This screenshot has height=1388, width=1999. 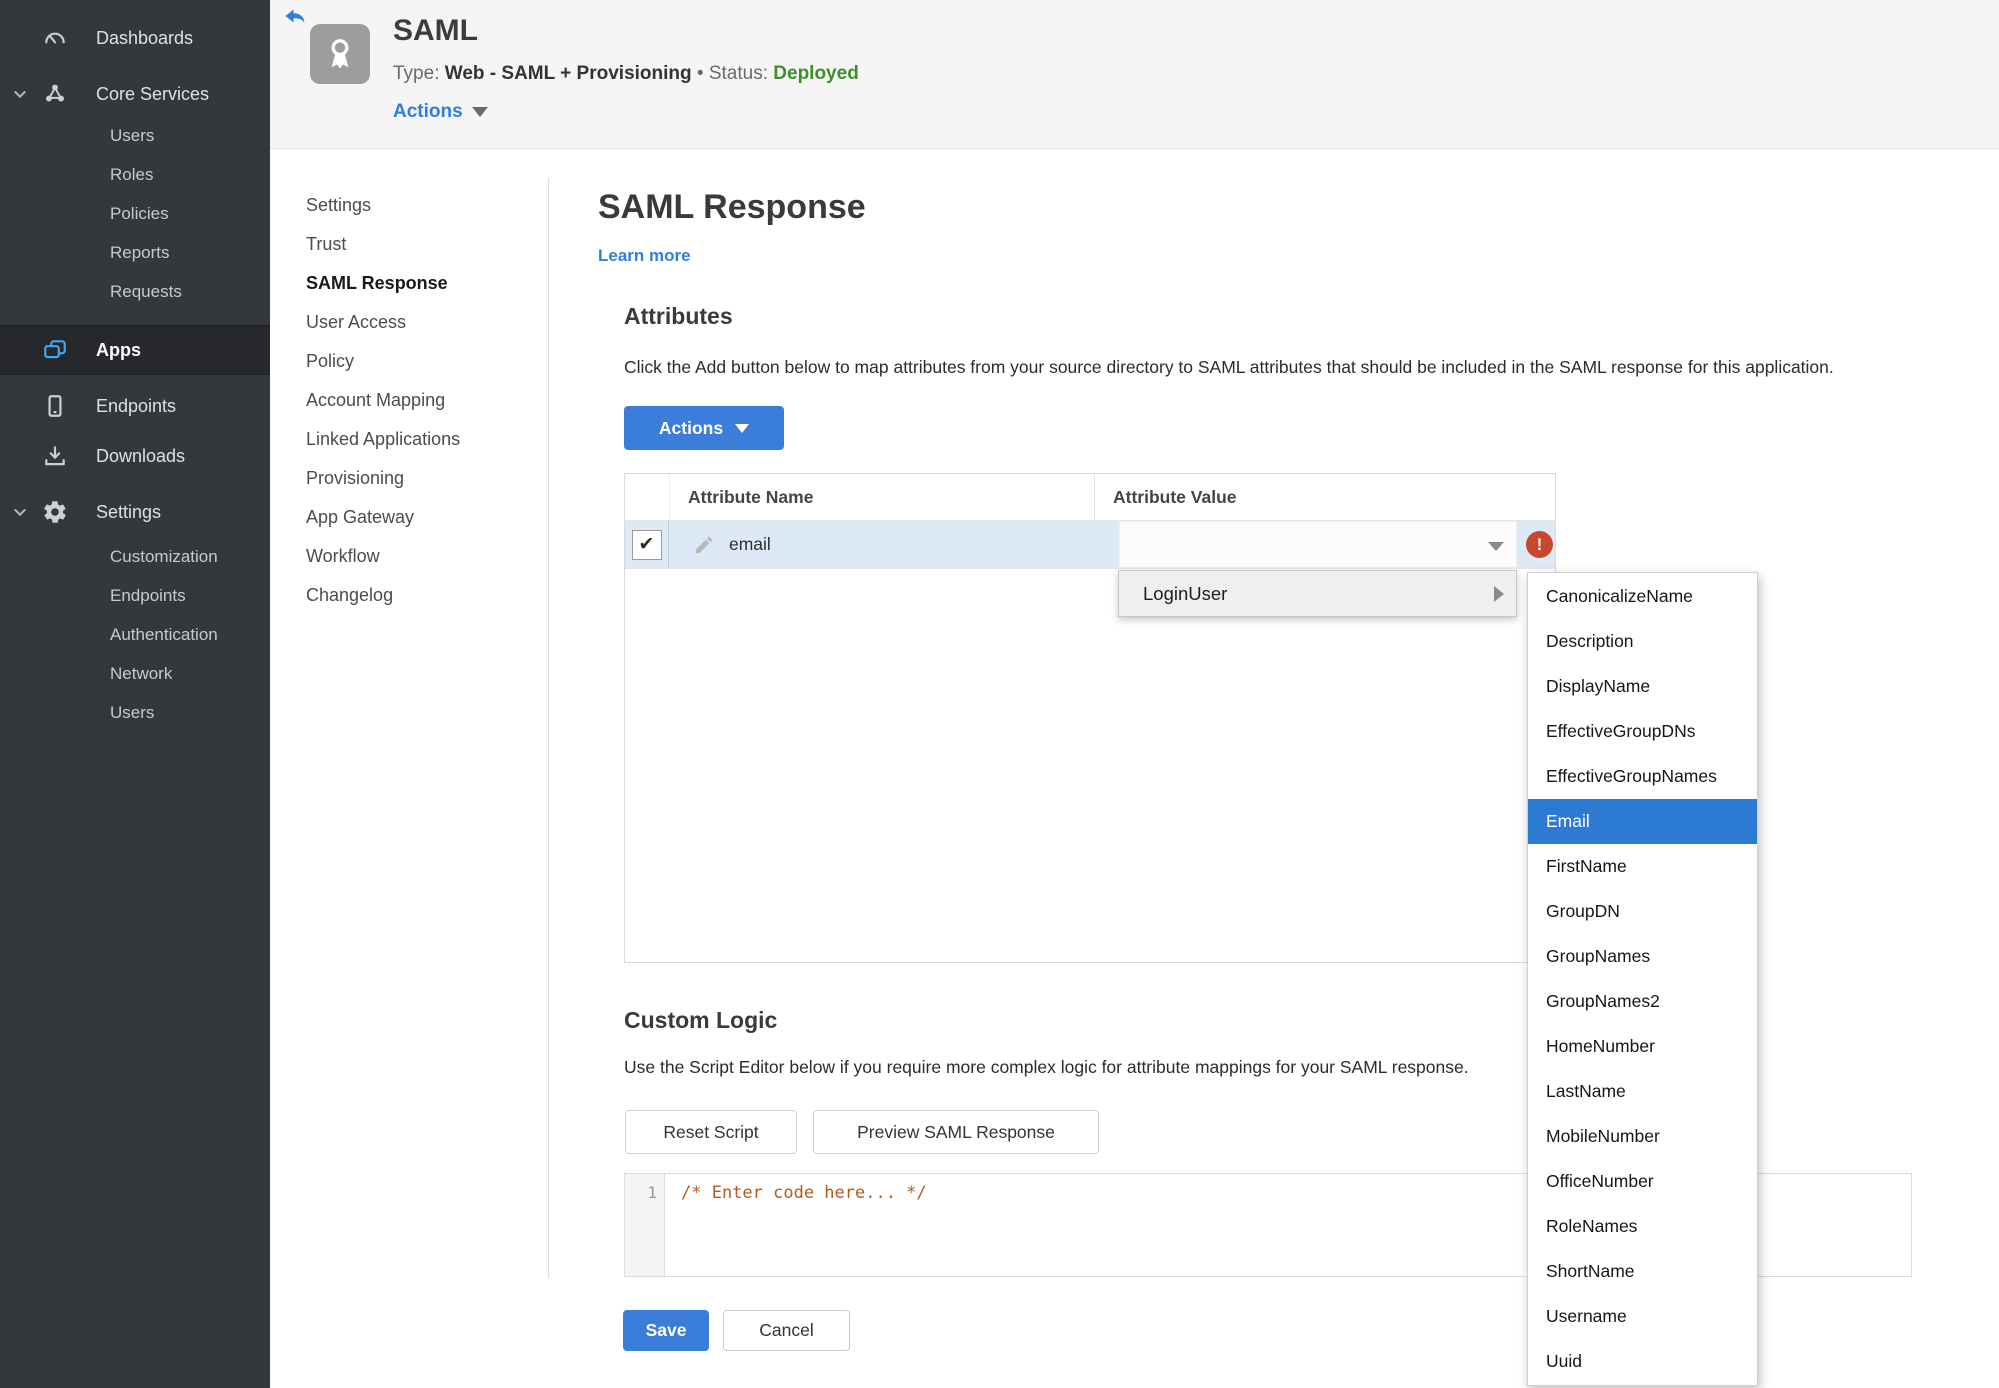 I want to click on tab-settings: Settings, so click(x=383, y=205).